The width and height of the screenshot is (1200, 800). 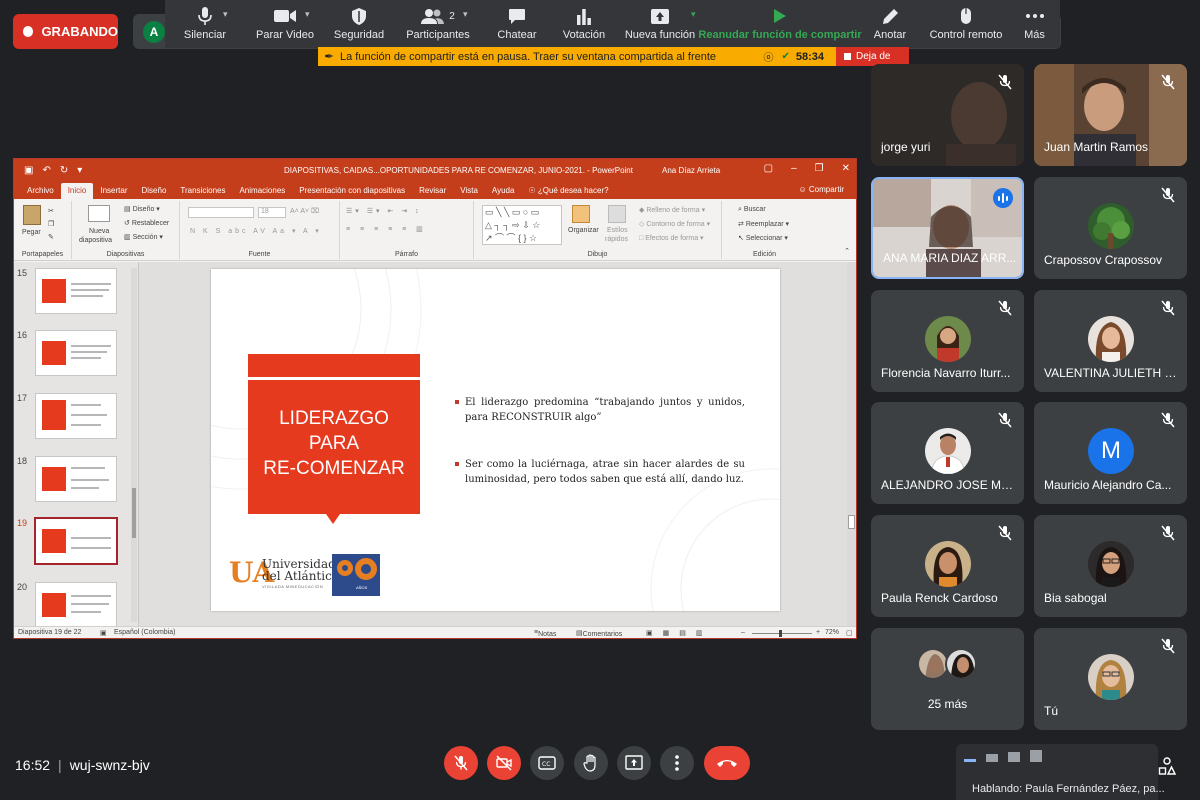 I want to click on raise-hand-button, so click(x=591, y=763).